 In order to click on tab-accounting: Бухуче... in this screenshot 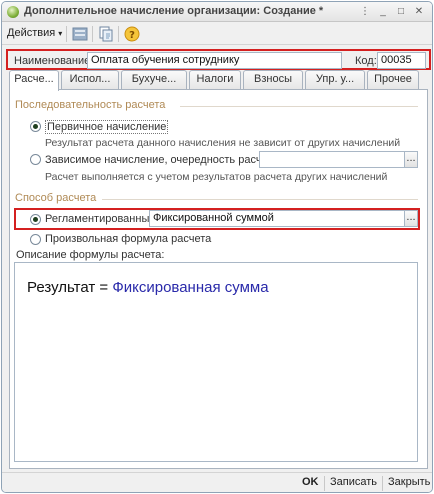, I will do `click(154, 79)`.